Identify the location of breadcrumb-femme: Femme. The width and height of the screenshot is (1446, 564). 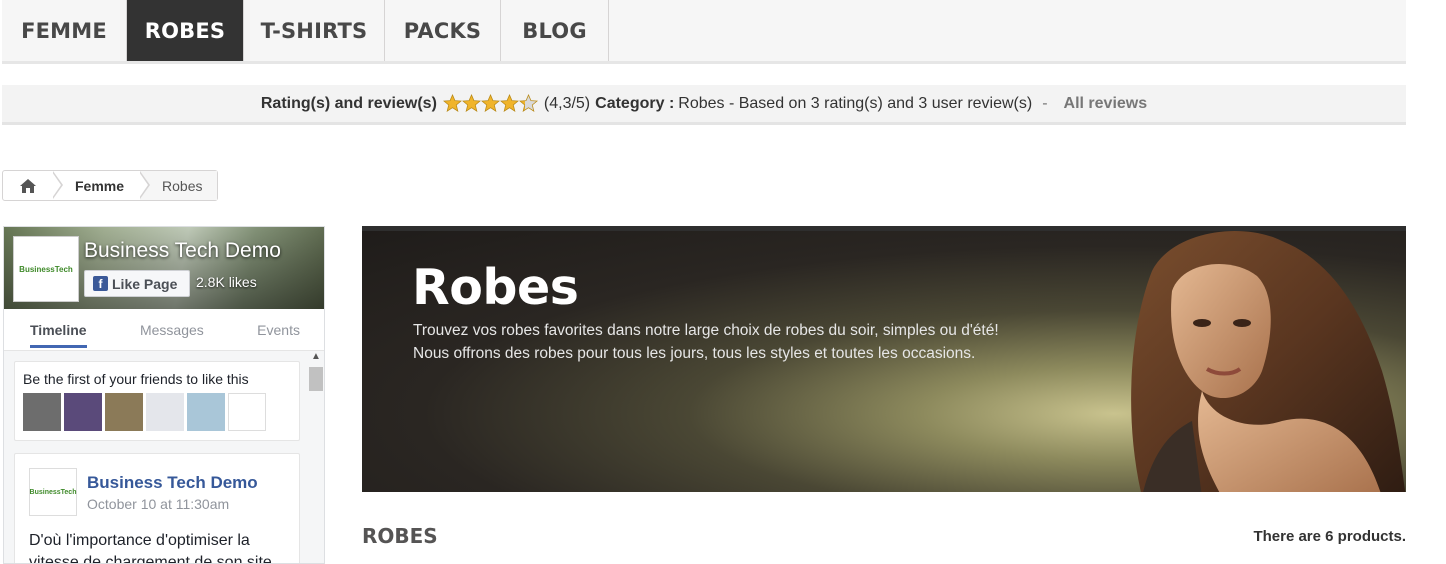
(102, 185).